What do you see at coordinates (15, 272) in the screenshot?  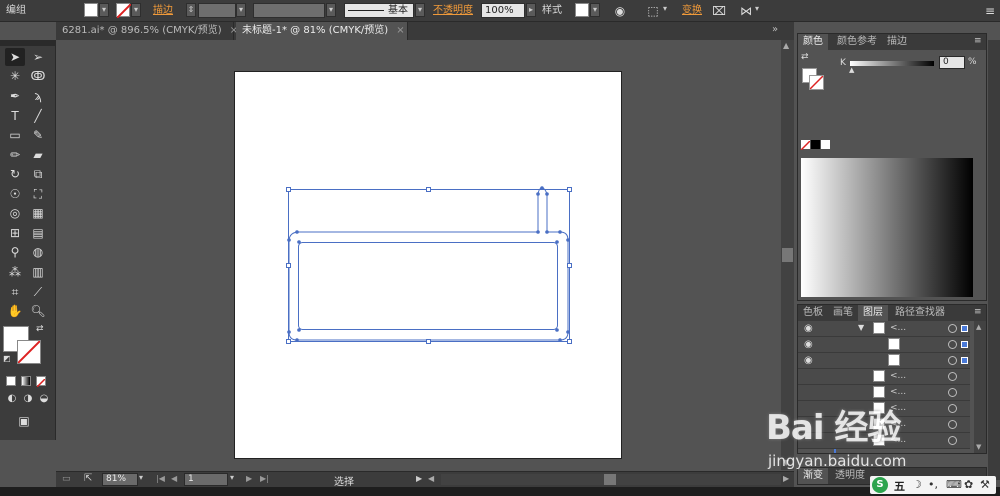 I see `symbol-sprayer-tool-icon: ⁂` at bounding box center [15, 272].